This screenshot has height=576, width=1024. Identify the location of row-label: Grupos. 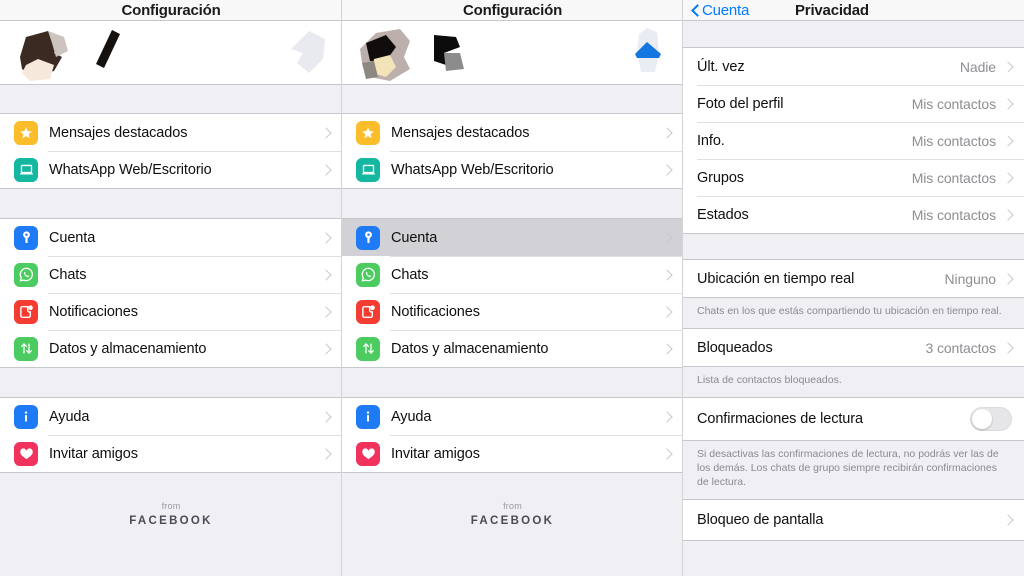
(720, 177).